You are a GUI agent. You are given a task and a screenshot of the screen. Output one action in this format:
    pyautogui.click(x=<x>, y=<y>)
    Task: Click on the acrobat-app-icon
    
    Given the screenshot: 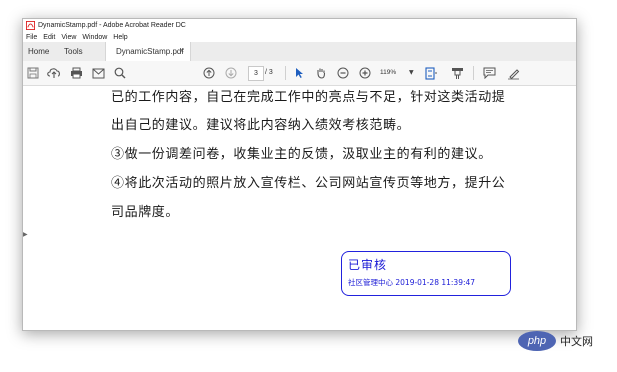 What is the action you would take?
    pyautogui.click(x=30, y=25)
    